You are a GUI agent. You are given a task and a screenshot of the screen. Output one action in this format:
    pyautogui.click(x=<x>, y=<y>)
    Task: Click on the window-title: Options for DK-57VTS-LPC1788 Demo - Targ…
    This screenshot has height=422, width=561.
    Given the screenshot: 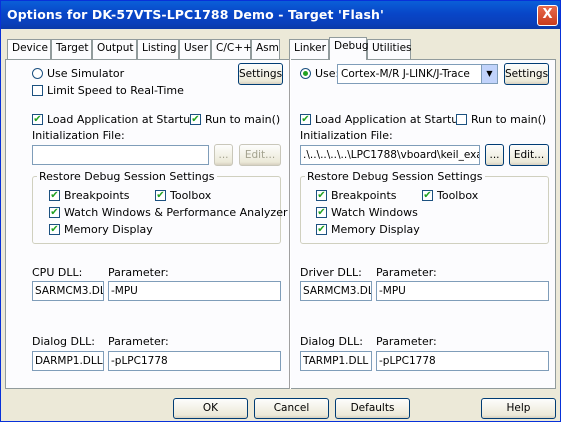 What is the action you would take?
    pyautogui.click(x=195, y=14)
    